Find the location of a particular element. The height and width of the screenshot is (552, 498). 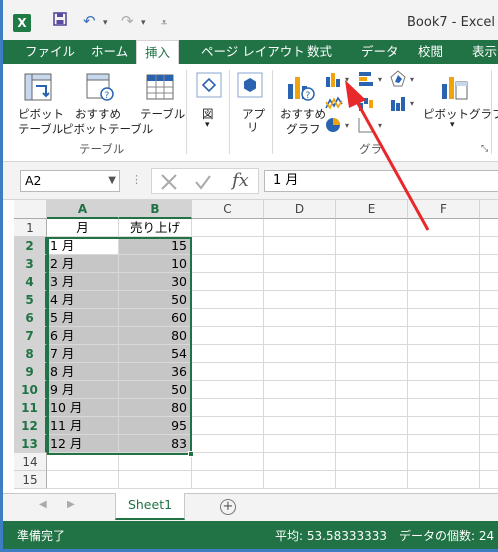

row-header: 12 is located at coordinates (30, 426).